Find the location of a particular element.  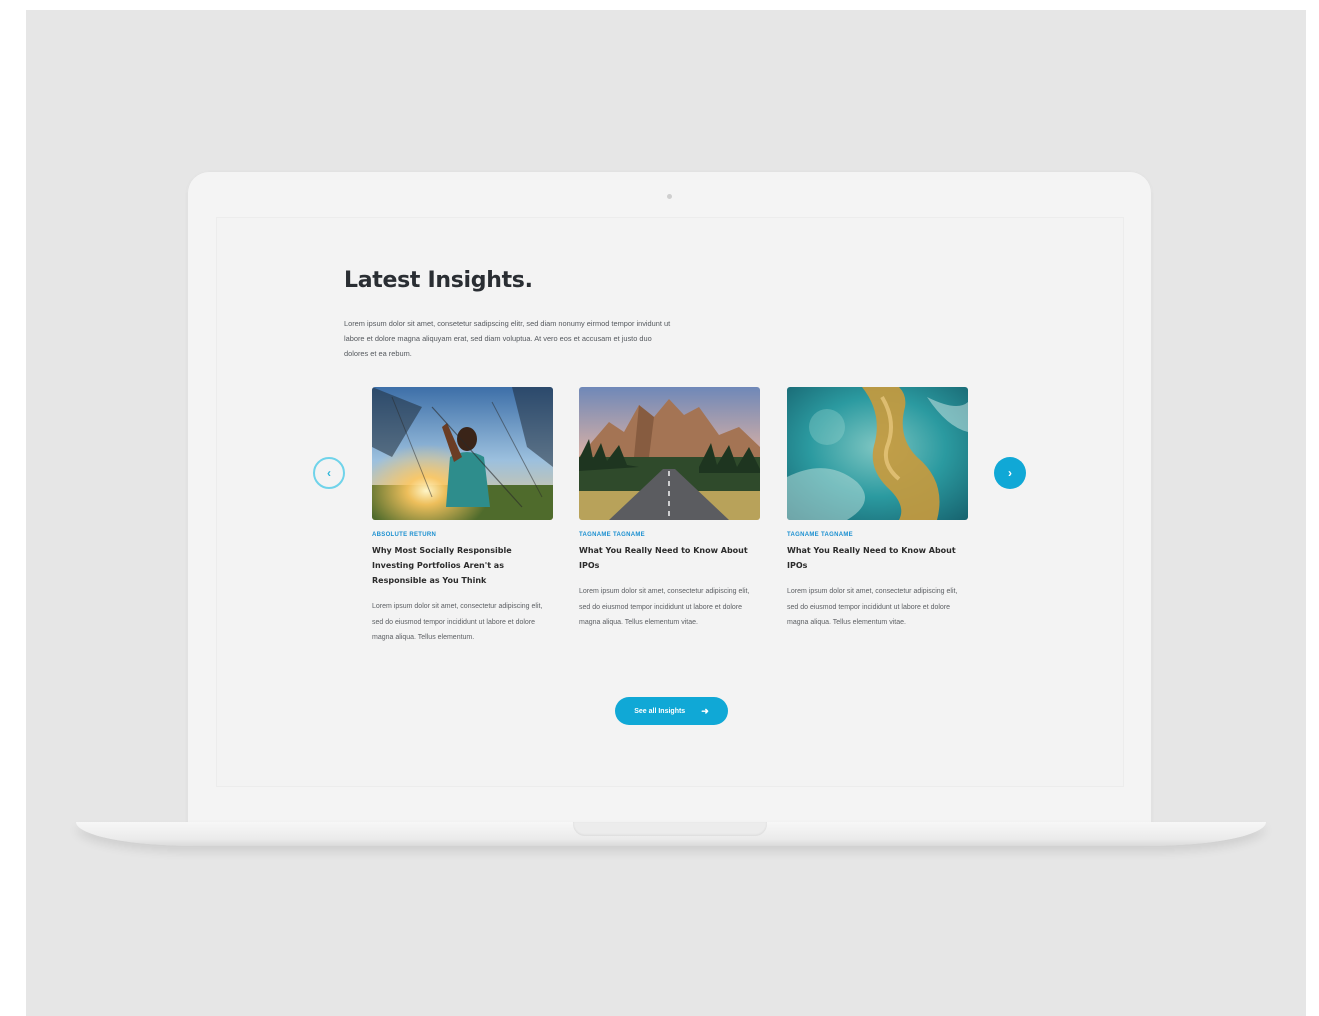

laptop-hinge-notch is located at coordinates (670, 829).